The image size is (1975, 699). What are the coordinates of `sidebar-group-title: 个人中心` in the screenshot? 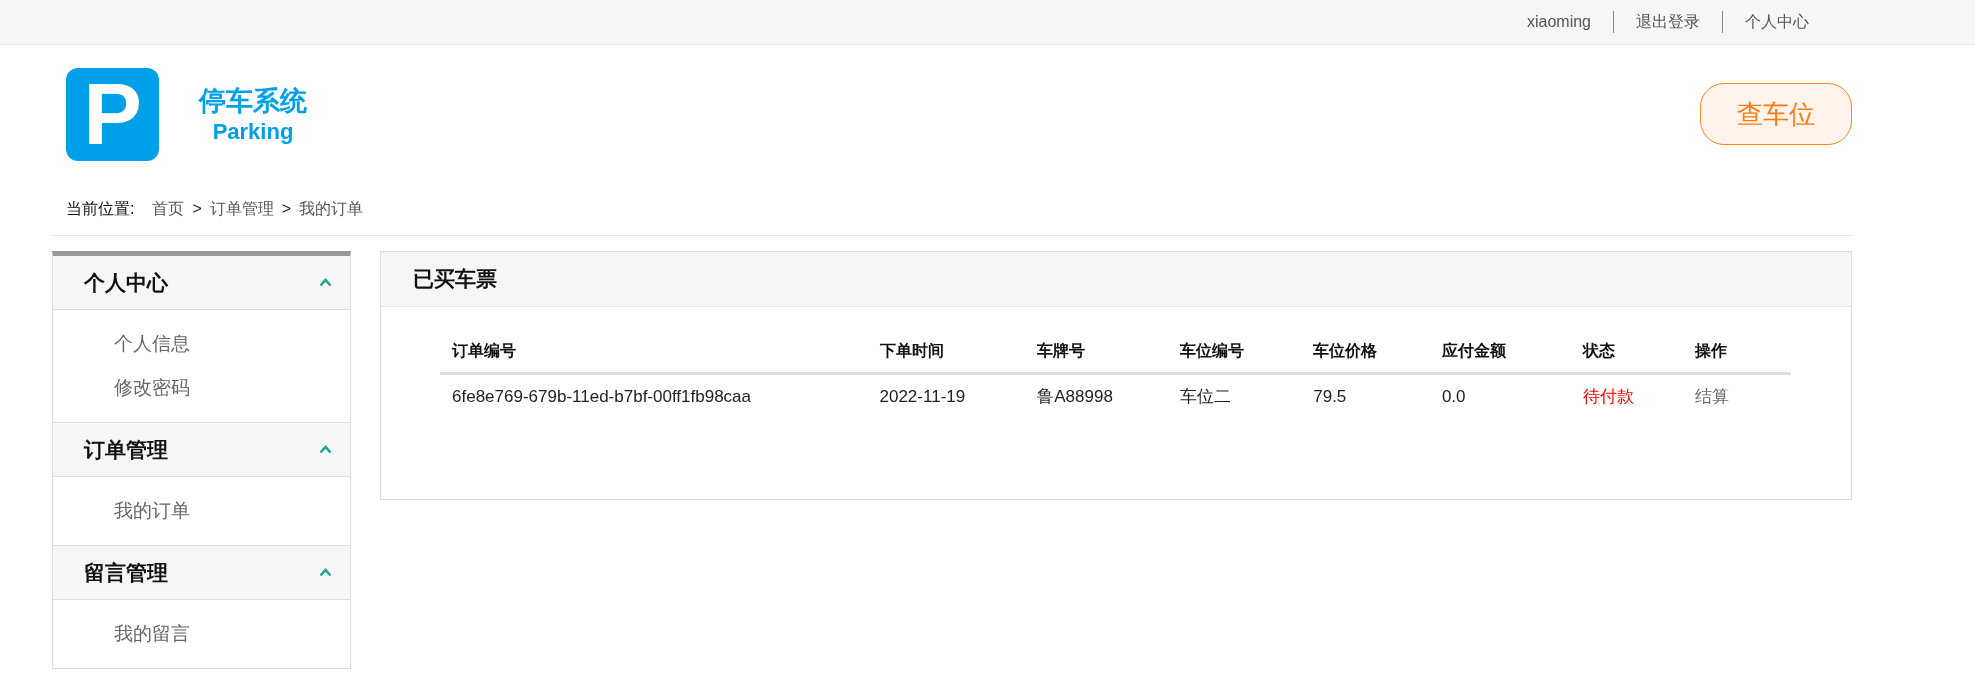 It's located at (126, 282).